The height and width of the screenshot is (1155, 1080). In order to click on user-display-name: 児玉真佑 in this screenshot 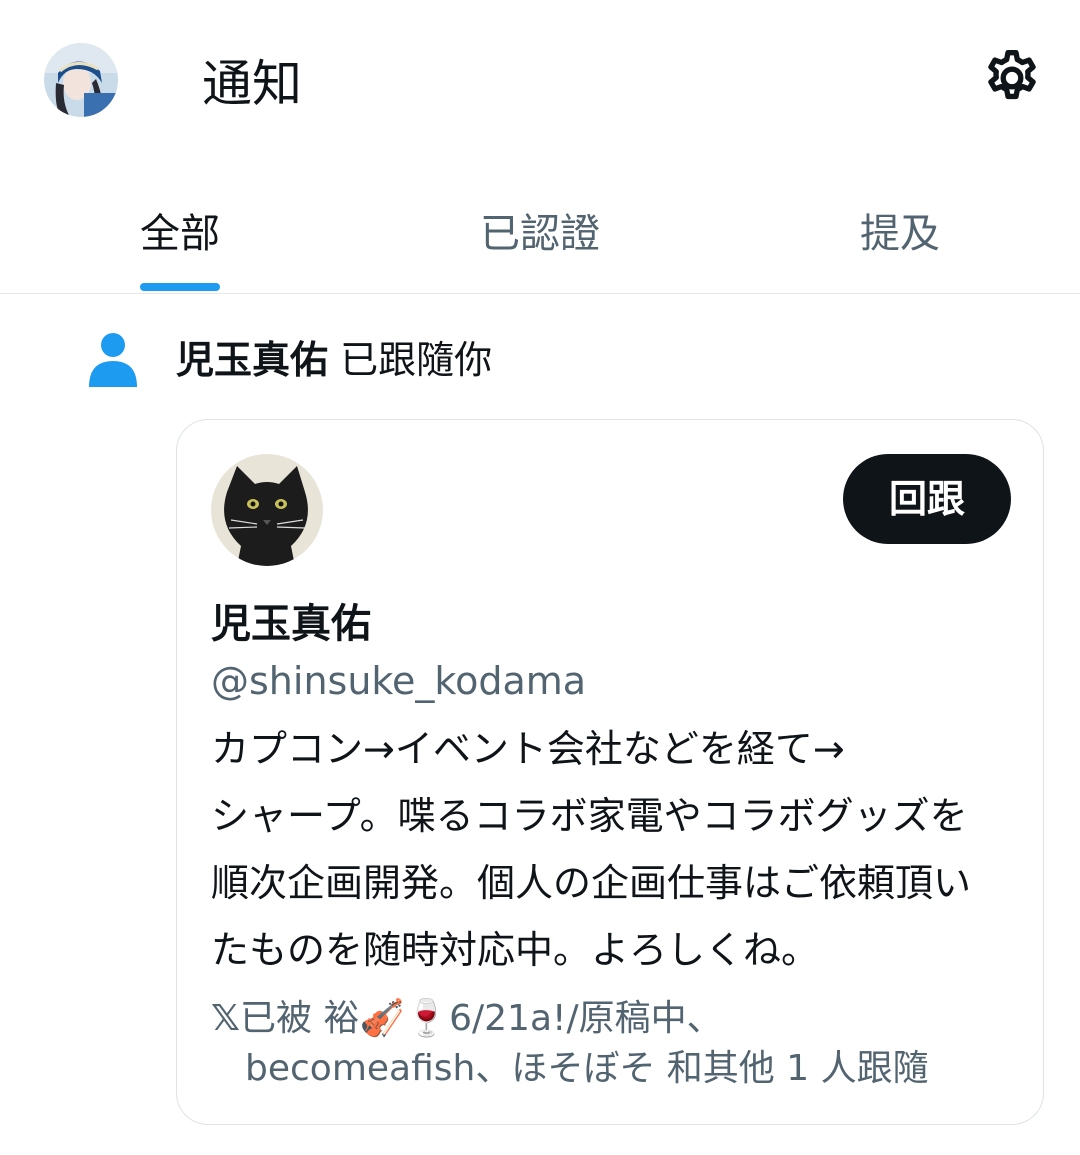, I will do `click(291, 624)`.